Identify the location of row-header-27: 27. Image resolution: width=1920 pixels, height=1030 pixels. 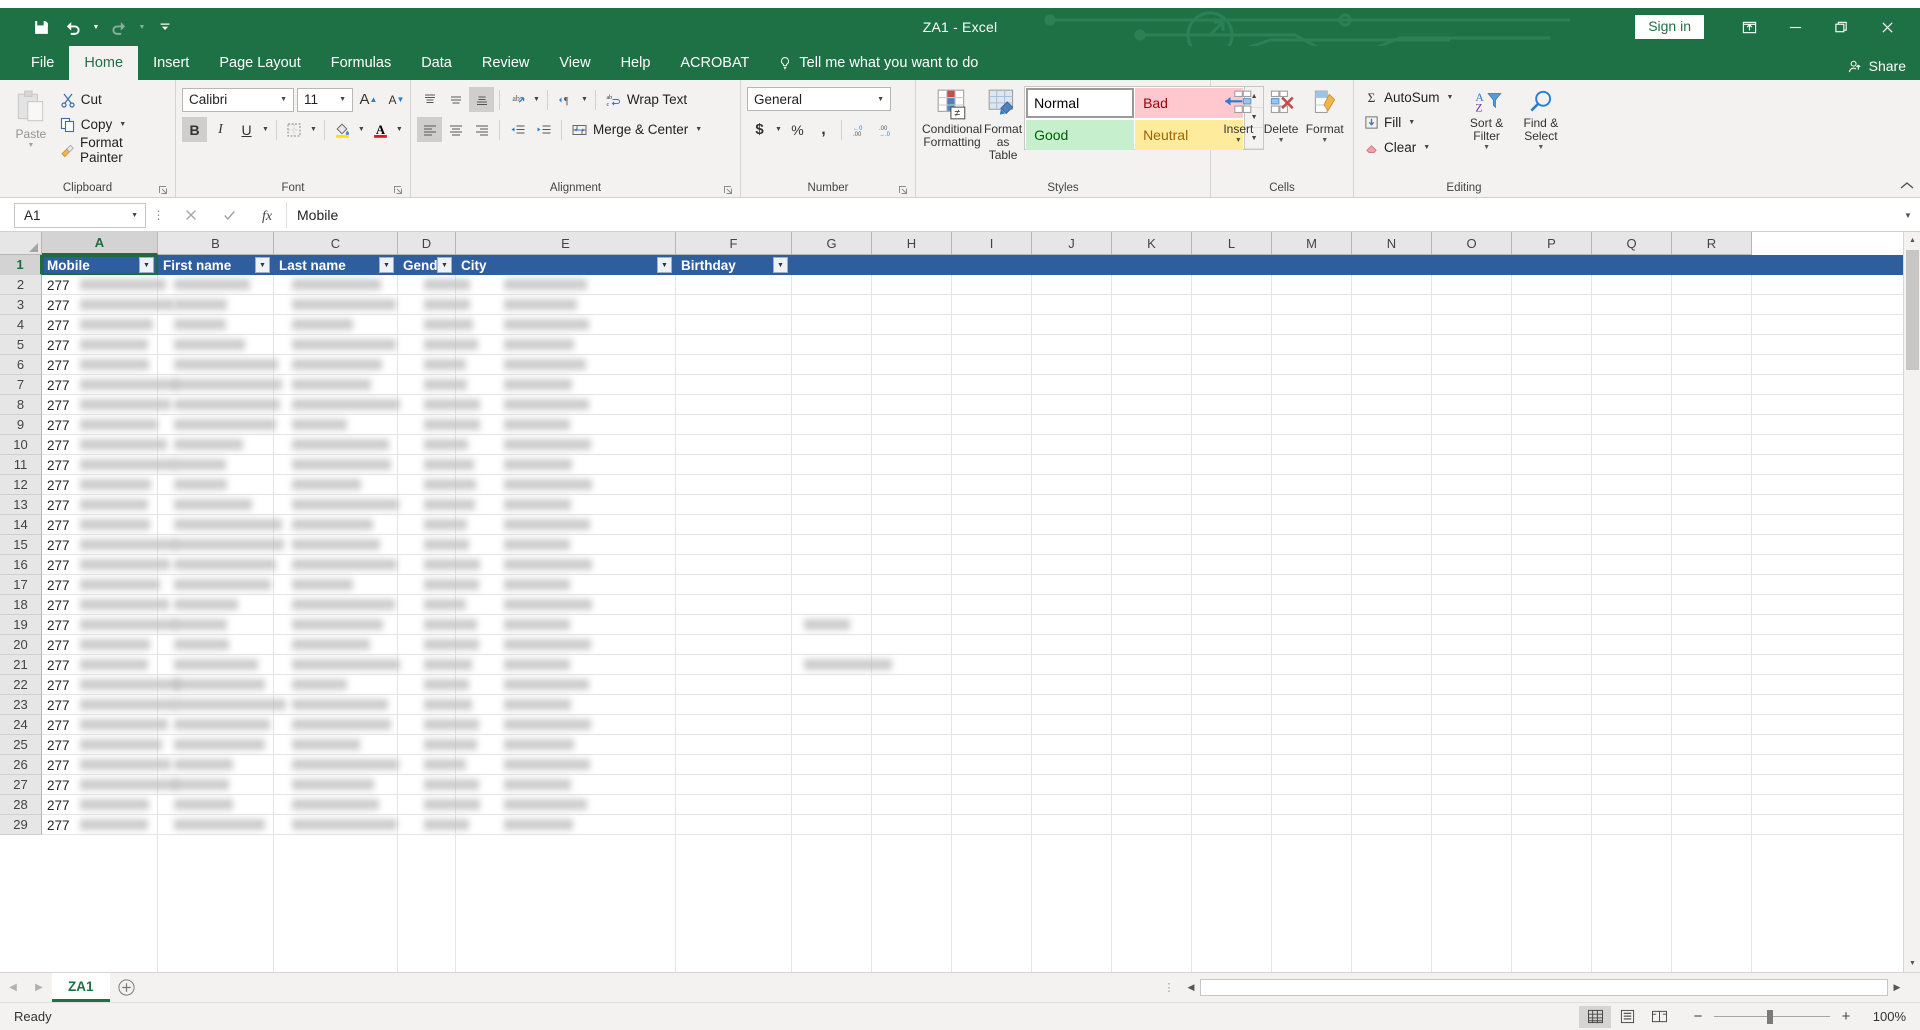
(21, 785).